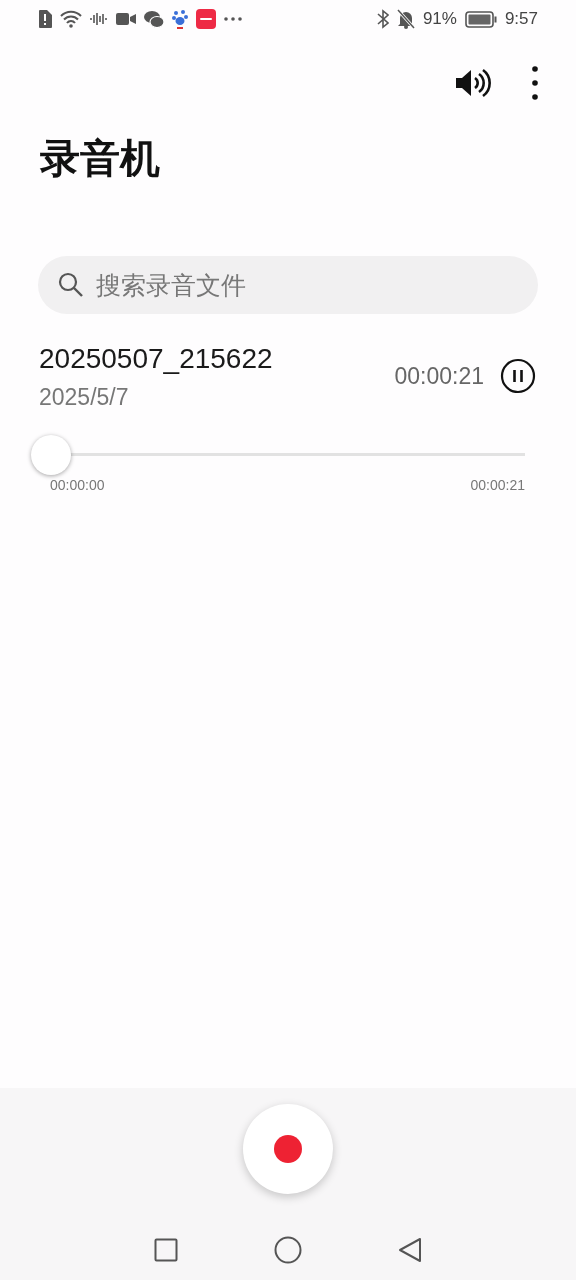 Image resolution: width=576 pixels, height=1280 pixels. What do you see at coordinates (410, 1250) in the screenshot?
I see `back-icon` at bounding box center [410, 1250].